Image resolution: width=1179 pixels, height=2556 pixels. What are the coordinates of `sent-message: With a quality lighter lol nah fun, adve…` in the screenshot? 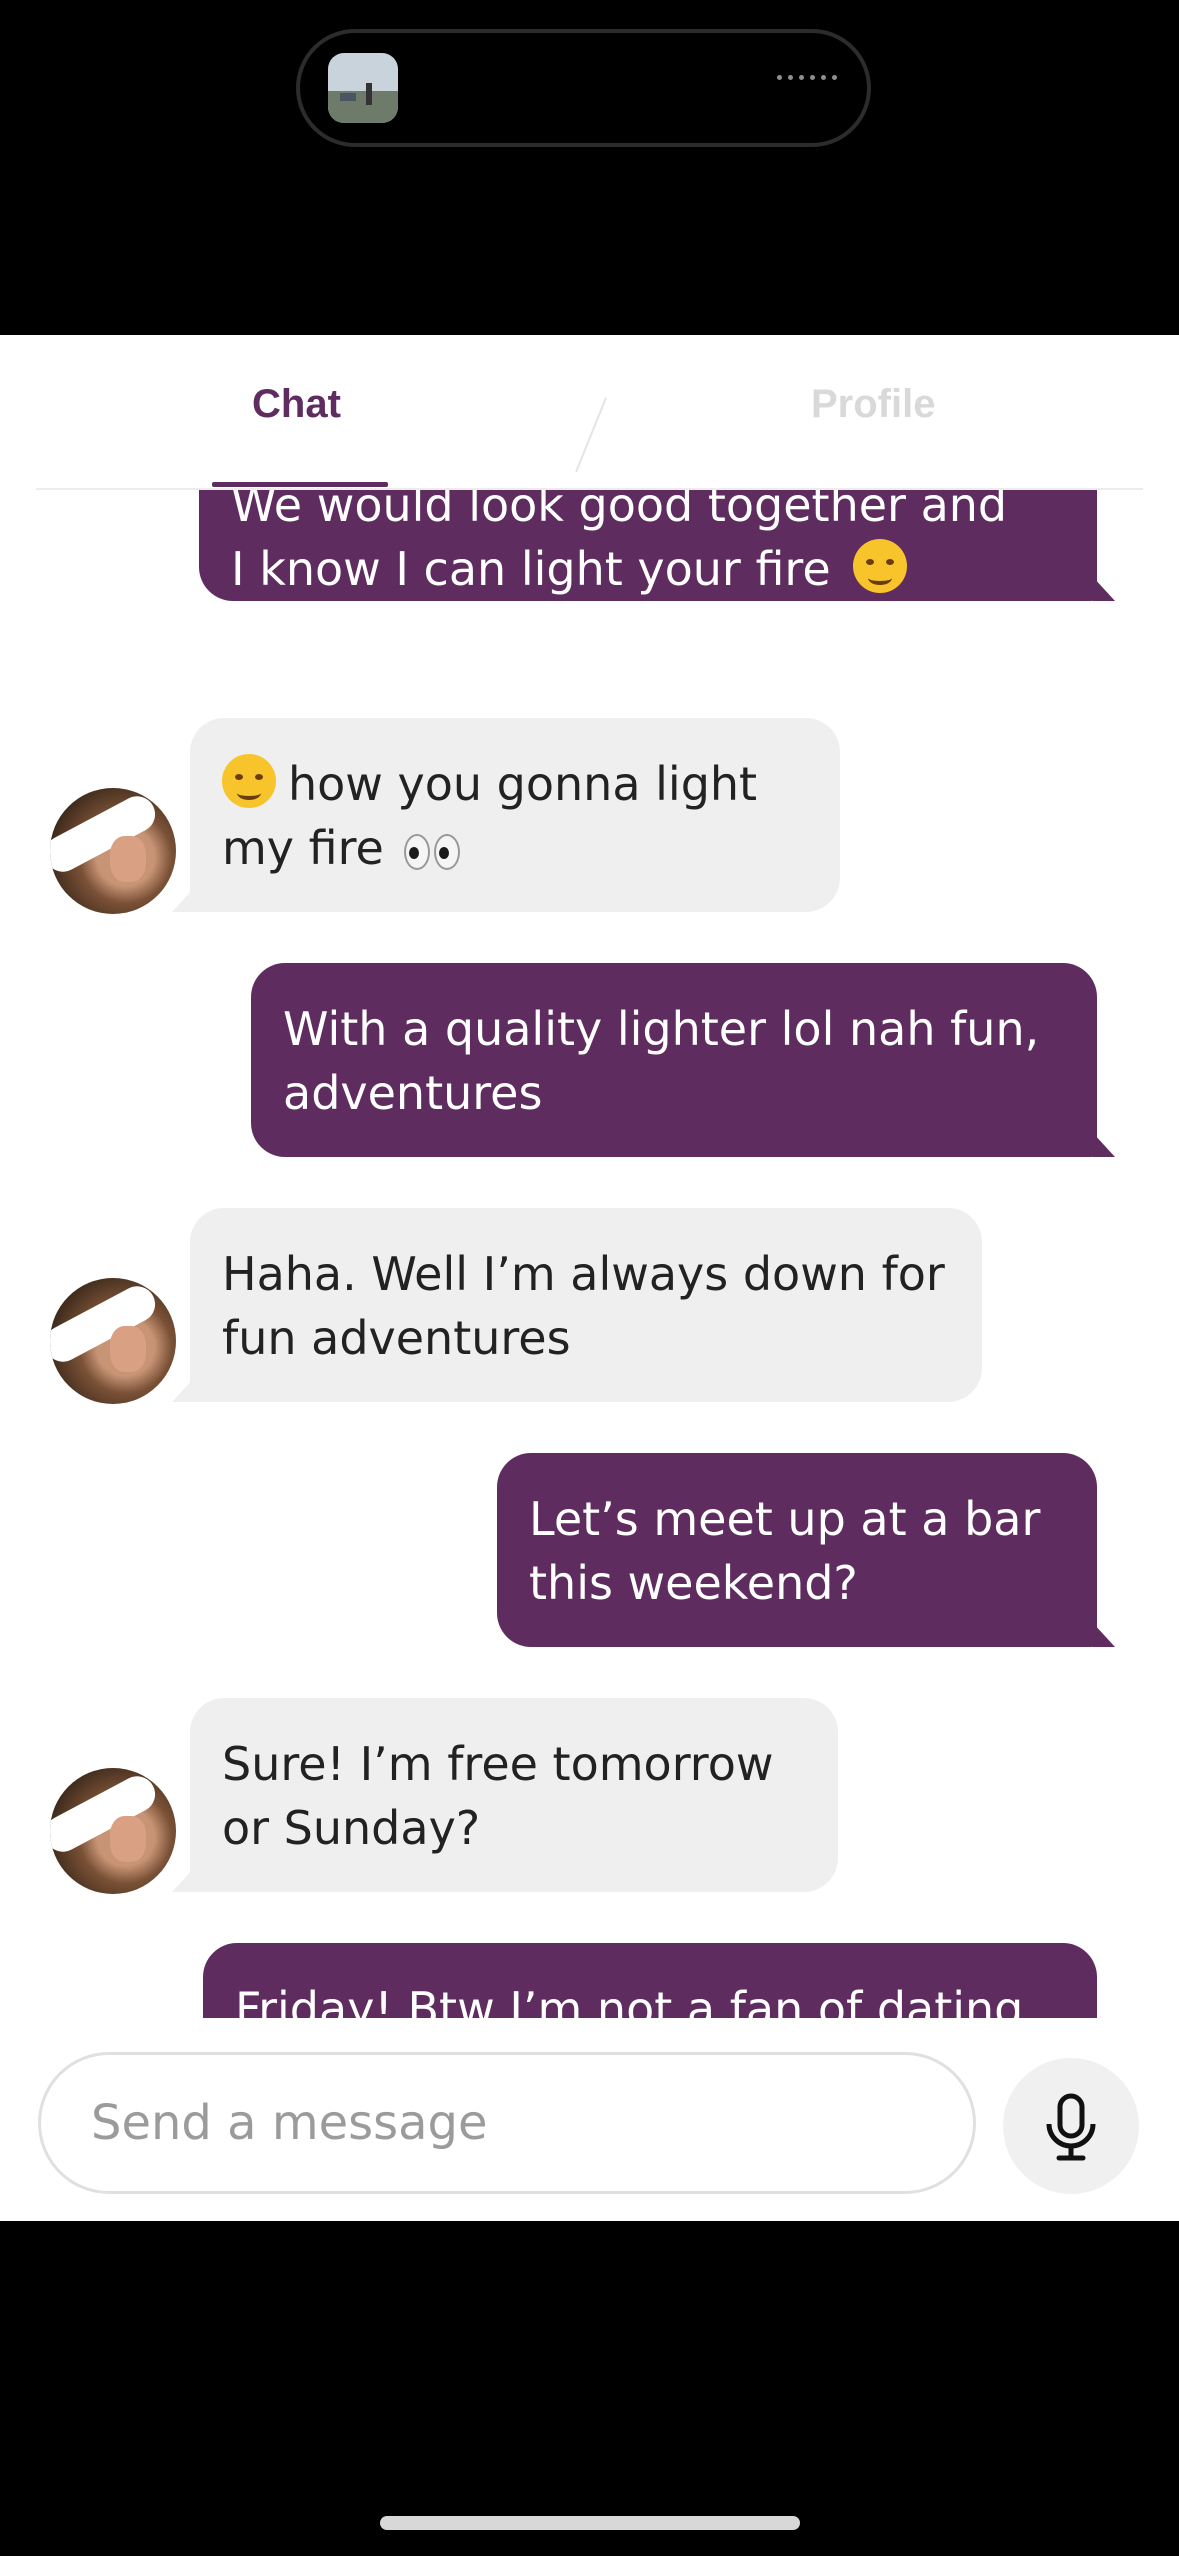 It's located at (683, 1060).